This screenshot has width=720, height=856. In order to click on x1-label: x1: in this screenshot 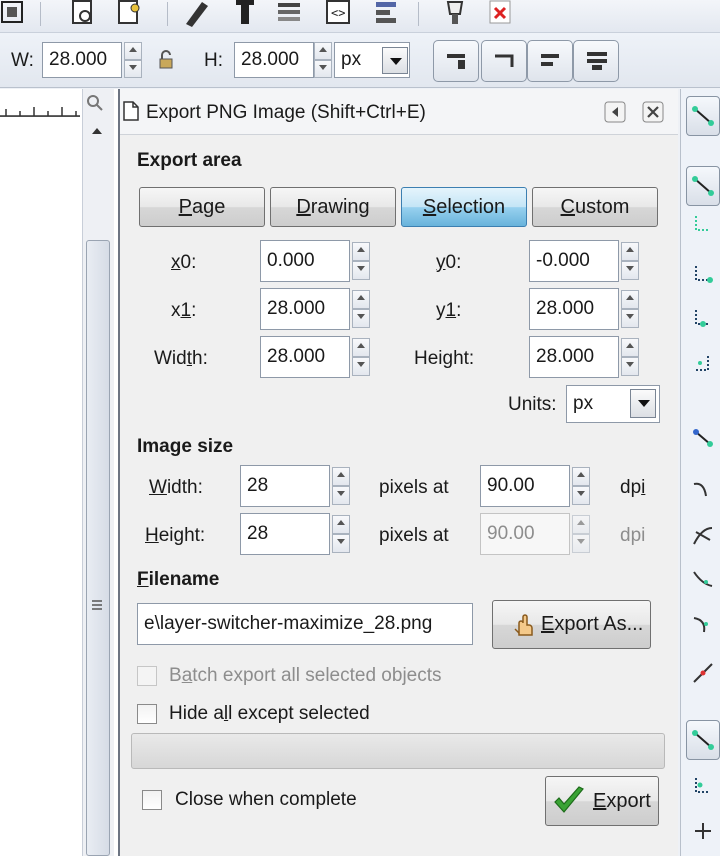, I will do `click(184, 310)`.